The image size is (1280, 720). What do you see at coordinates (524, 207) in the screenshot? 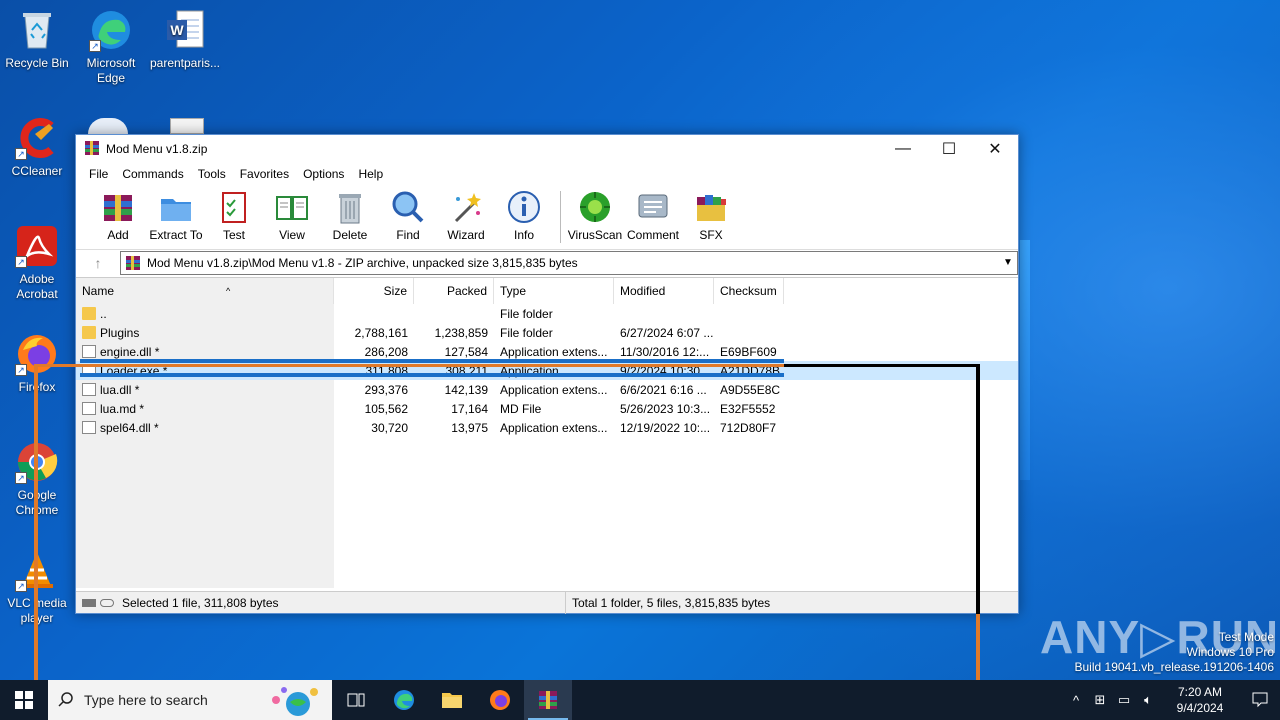
I see `info-icon` at bounding box center [524, 207].